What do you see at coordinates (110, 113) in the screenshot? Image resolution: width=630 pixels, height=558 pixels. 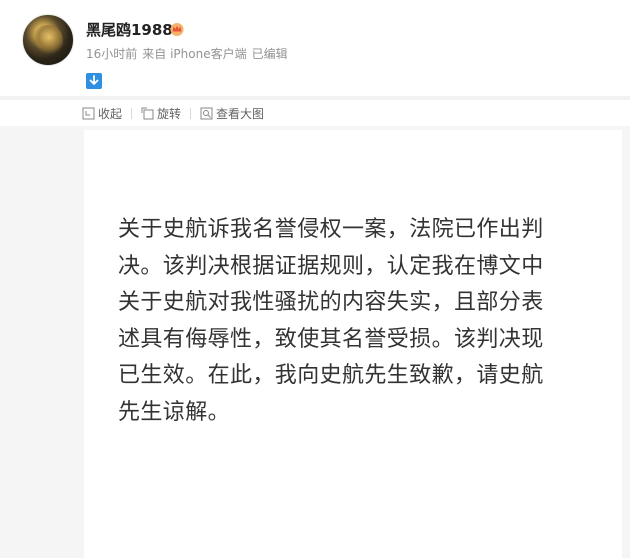 I see `collapse-label: 收起` at bounding box center [110, 113].